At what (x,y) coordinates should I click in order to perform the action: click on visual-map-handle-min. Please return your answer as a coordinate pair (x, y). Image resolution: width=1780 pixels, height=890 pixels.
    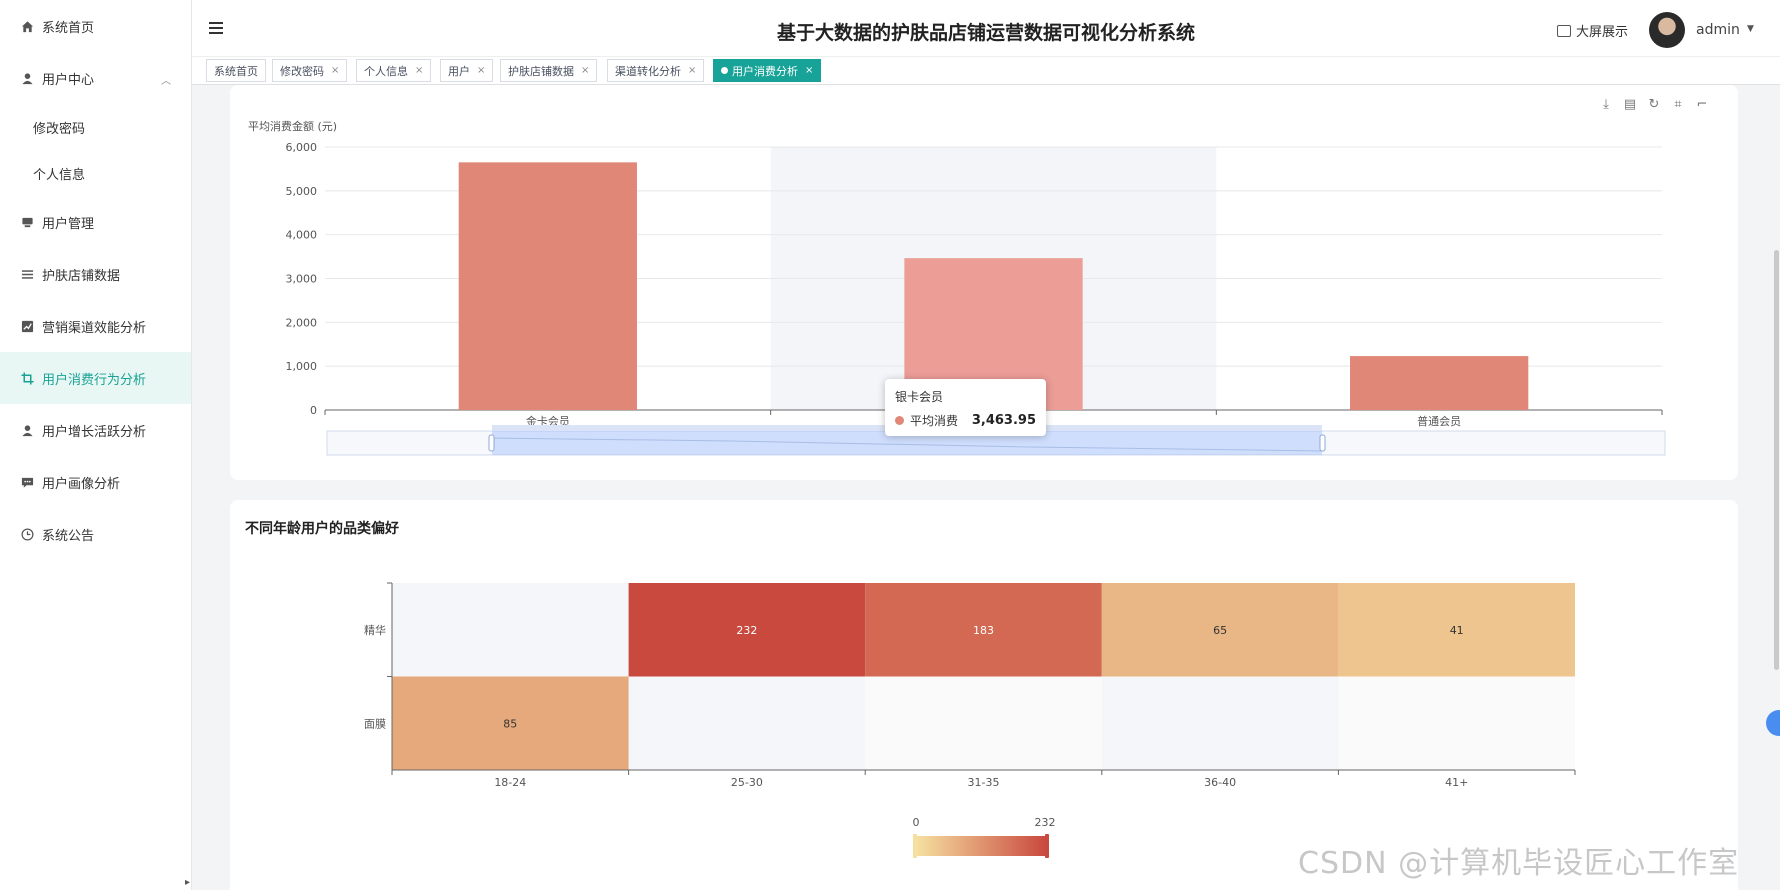
    Looking at the image, I should click on (915, 846).